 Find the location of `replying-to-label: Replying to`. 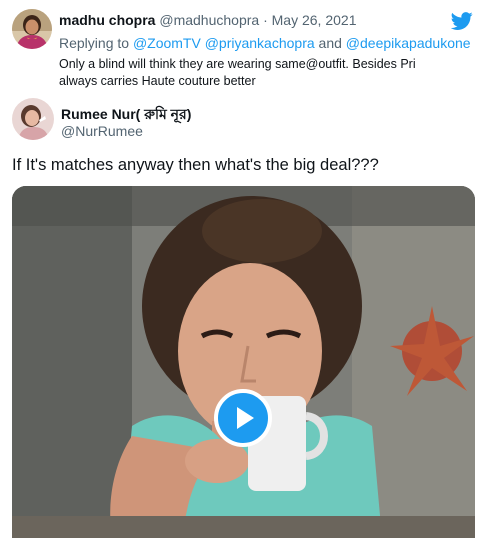

replying-to-label: Replying to is located at coordinates (94, 43).